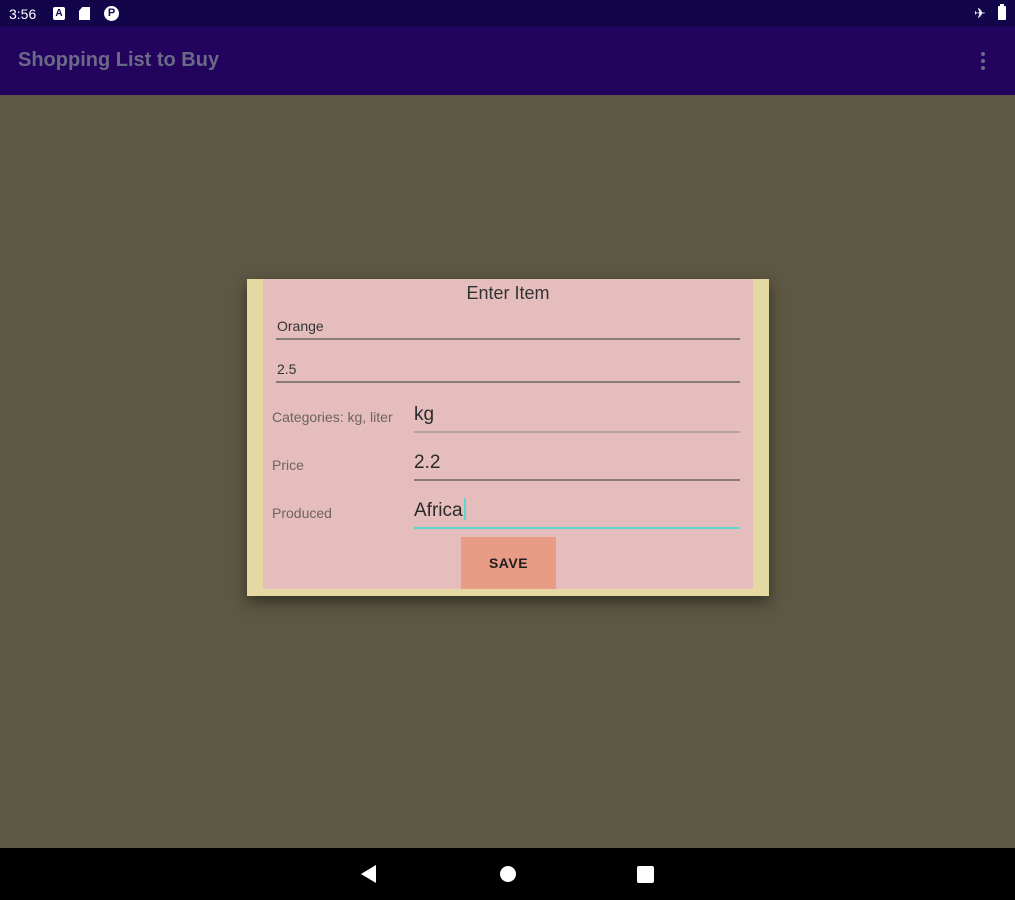 The height and width of the screenshot is (900, 1015). Describe the element at coordinates (438, 510) in the screenshot. I see `produced-value: Africa` at that location.